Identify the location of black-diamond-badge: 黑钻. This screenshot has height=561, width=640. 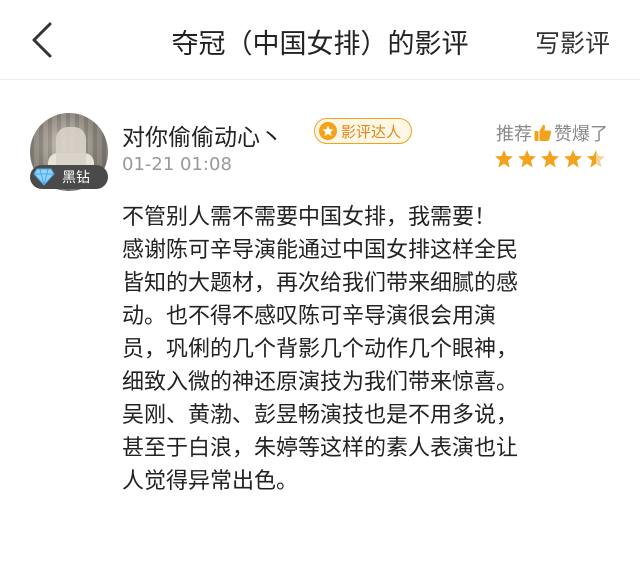
(69, 177).